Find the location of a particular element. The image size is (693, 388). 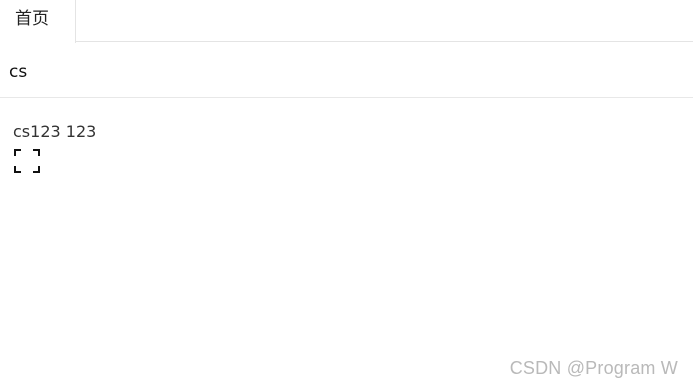

tab-bar: 首页 is located at coordinates (346, 21).